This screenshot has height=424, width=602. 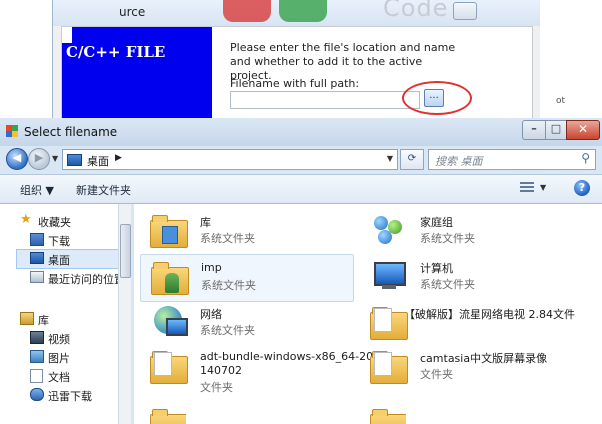 I want to click on background-dialog-caption-button, so click(x=465, y=11).